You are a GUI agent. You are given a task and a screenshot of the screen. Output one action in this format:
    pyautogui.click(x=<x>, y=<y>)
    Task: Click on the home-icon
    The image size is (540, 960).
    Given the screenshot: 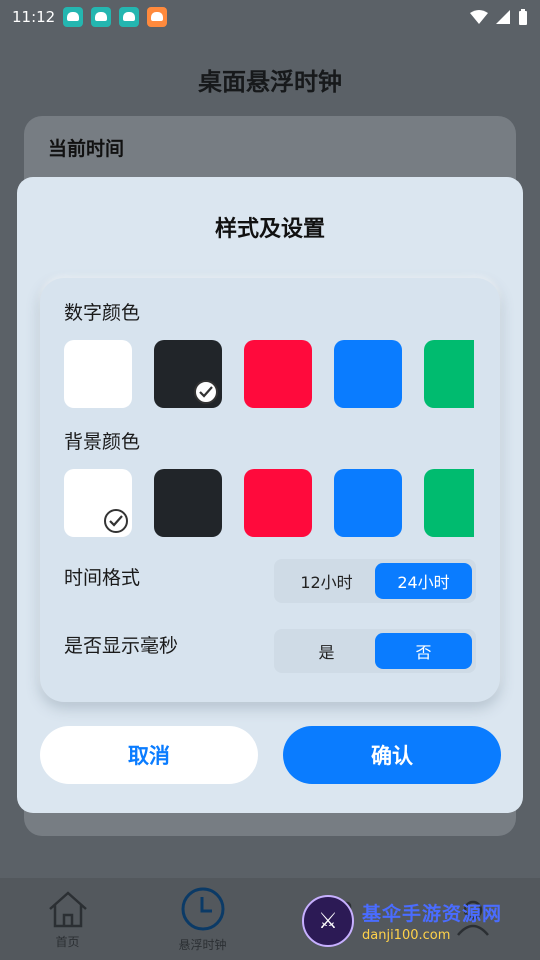 What is the action you would take?
    pyautogui.click(x=67, y=908)
    